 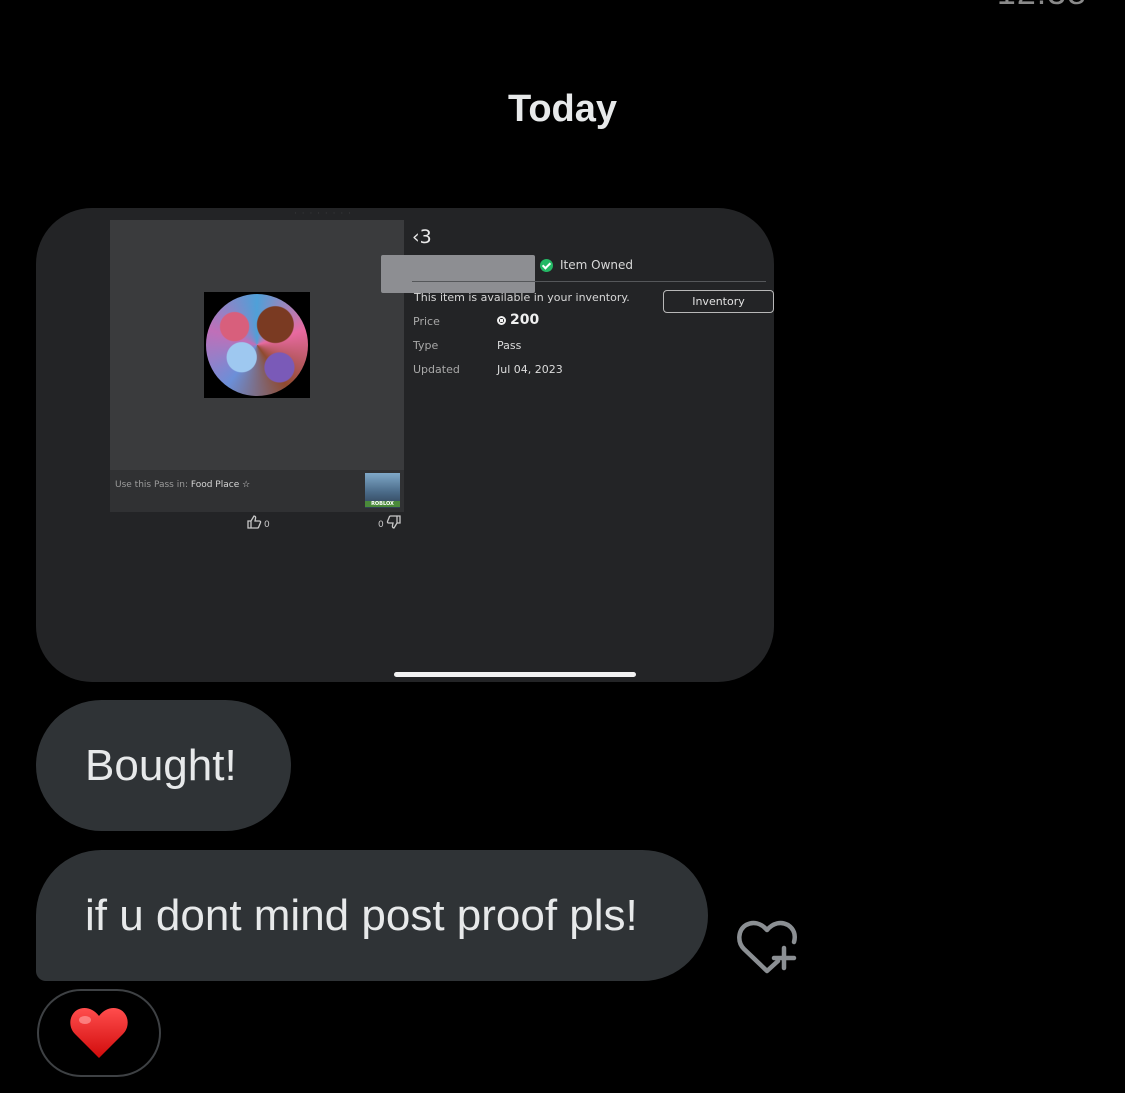 I want to click on reaction-chip, so click(x=99, y=1033).